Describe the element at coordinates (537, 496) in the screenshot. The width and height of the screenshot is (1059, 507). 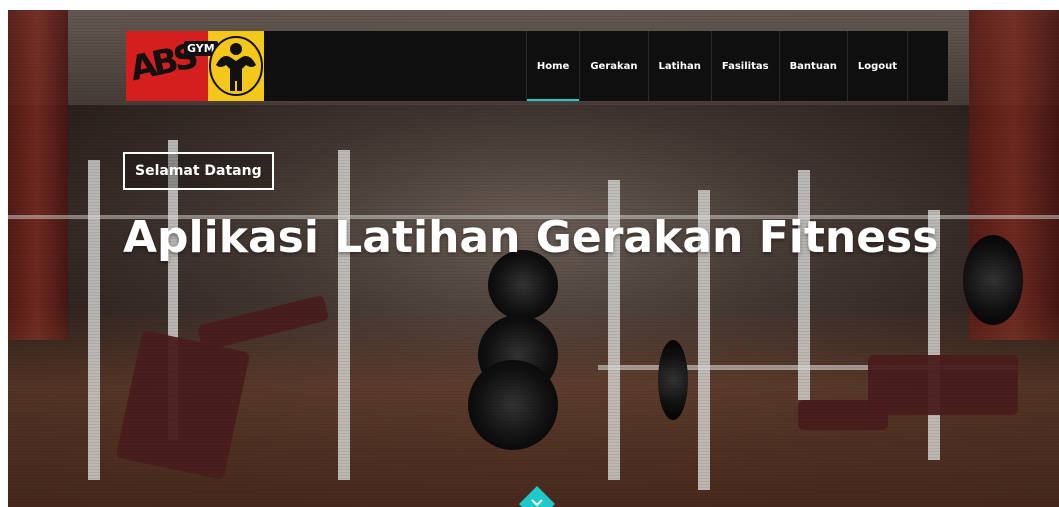
I see `scroll-down-button` at that location.